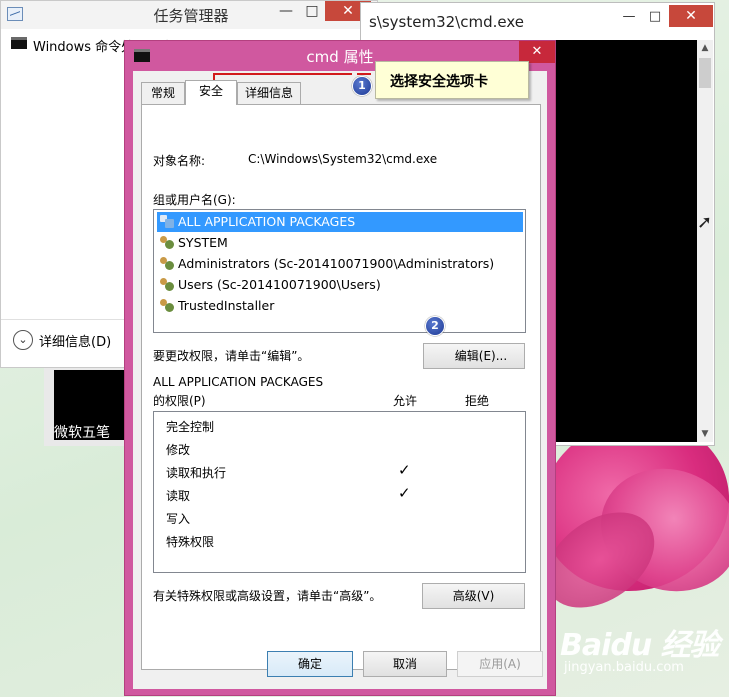  Describe the element at coordinates (238, 382) in the screenshot. I see `permissions-for-label: ALL APPLICATION PACKAGES` at that location.